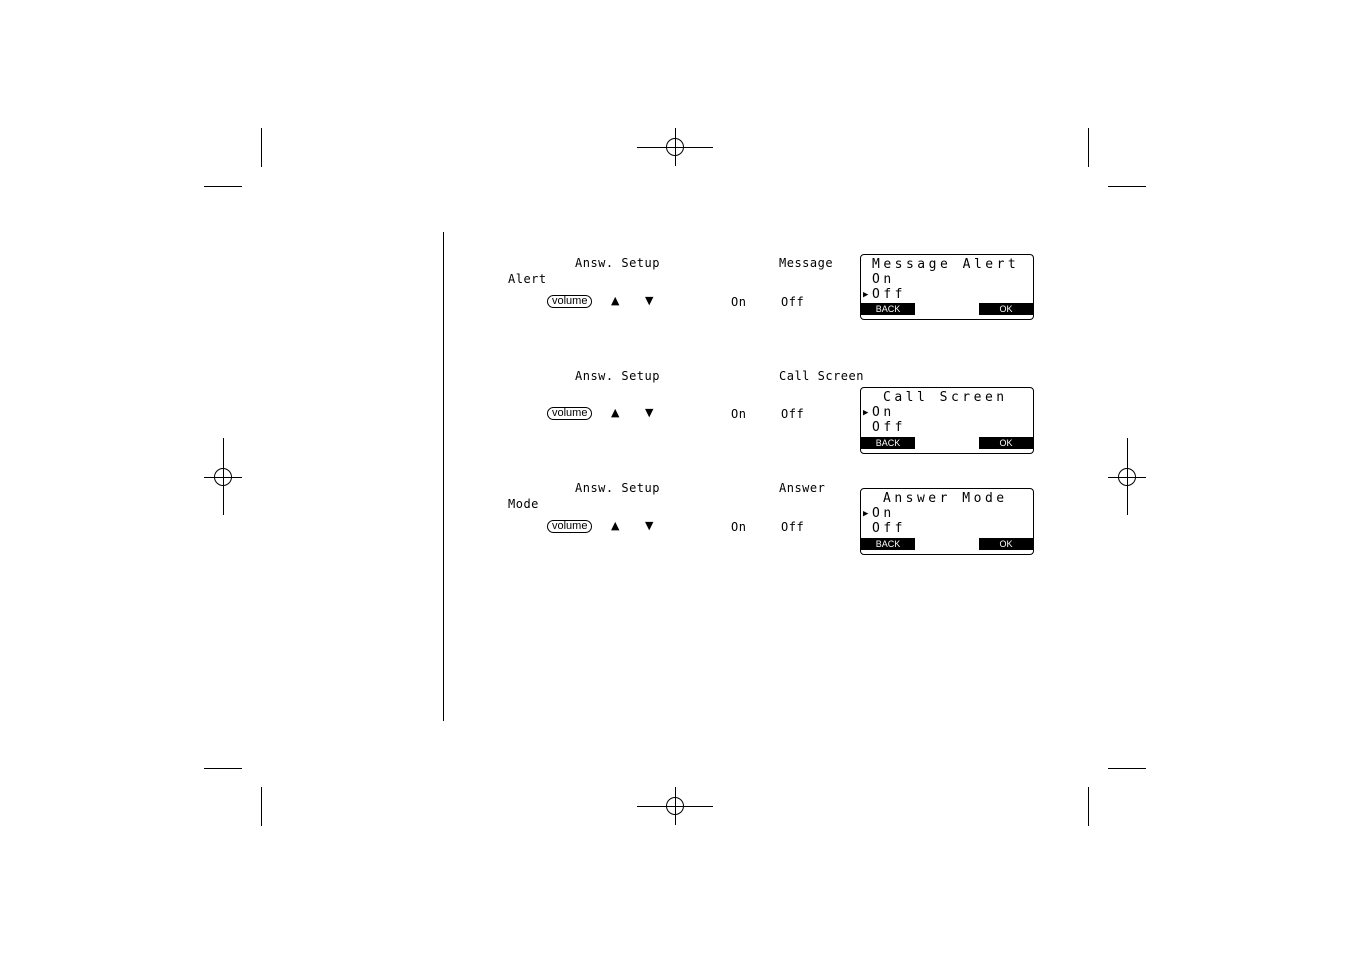  What do you see at coordinates (945, 498) in the screenshot?
I see `screen-title: Answer Mode` at bounding box center [945, 498].